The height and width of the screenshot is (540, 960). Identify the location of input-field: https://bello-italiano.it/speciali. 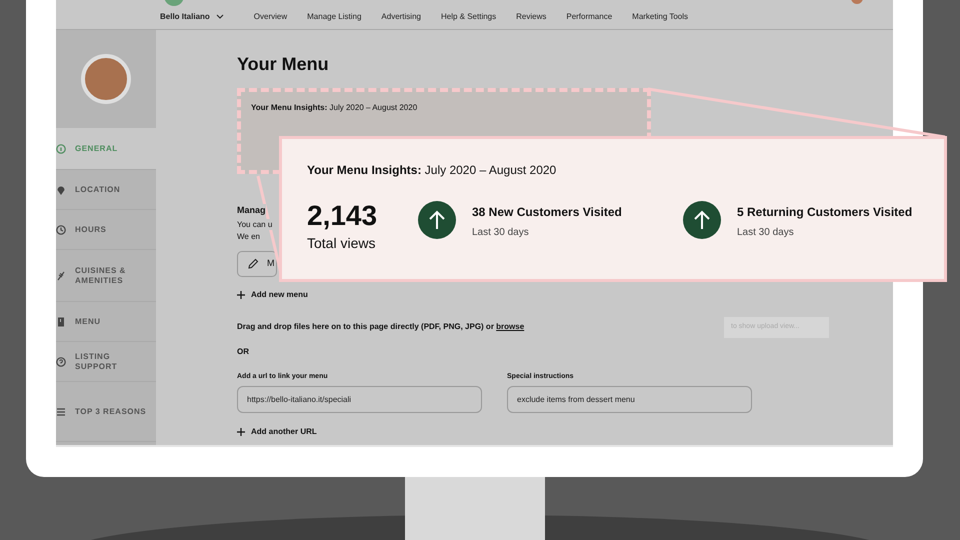
(359, 399).